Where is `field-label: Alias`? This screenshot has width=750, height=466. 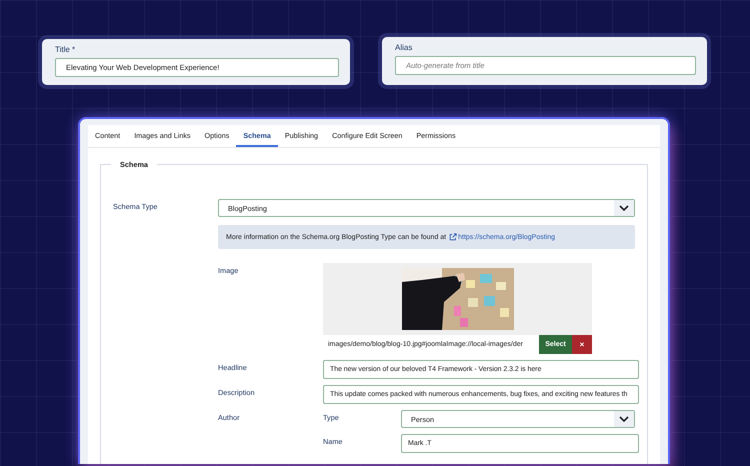
field-label: Alias is located at coordinates (404, 47).